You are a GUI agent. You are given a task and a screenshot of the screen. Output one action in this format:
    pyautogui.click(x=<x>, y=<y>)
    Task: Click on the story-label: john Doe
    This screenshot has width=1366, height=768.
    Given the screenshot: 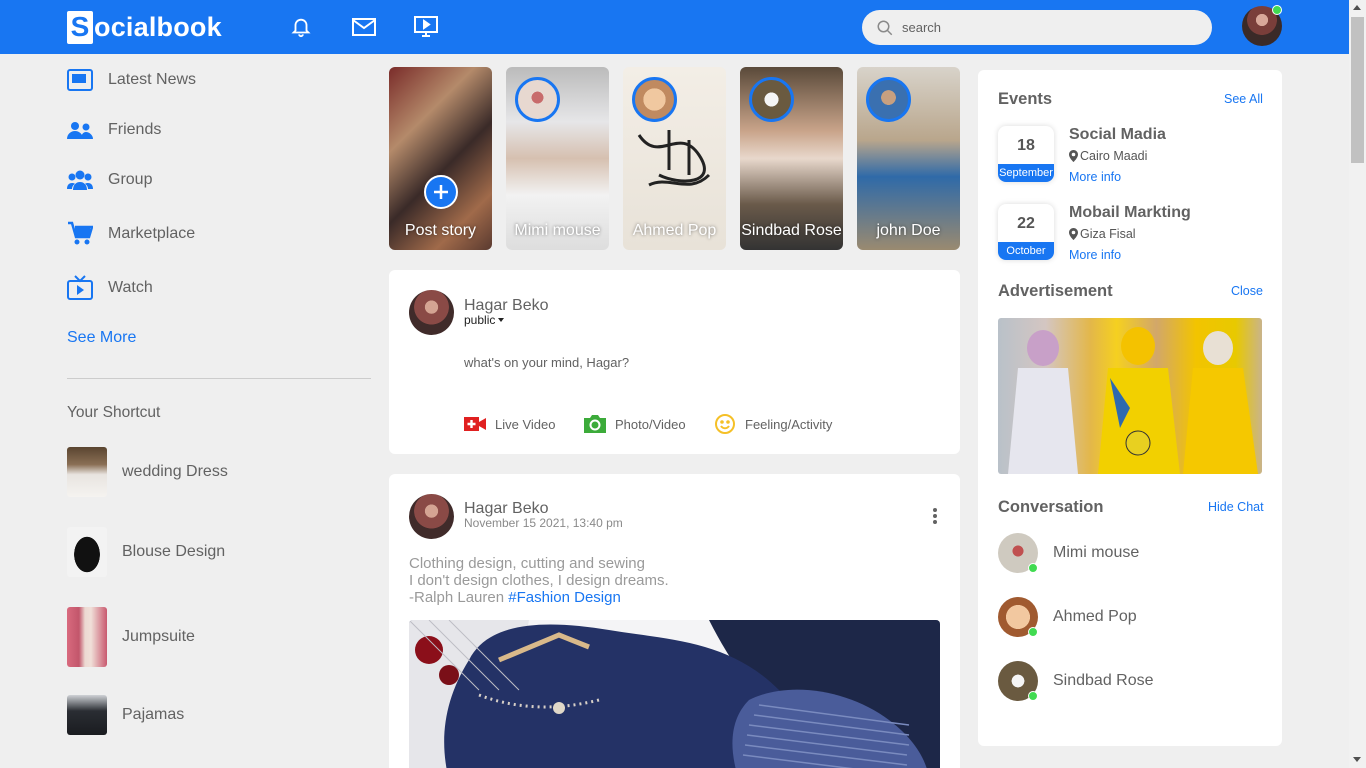 What is the action you would take?
    pyautogui.click(x=908, y=230)
    